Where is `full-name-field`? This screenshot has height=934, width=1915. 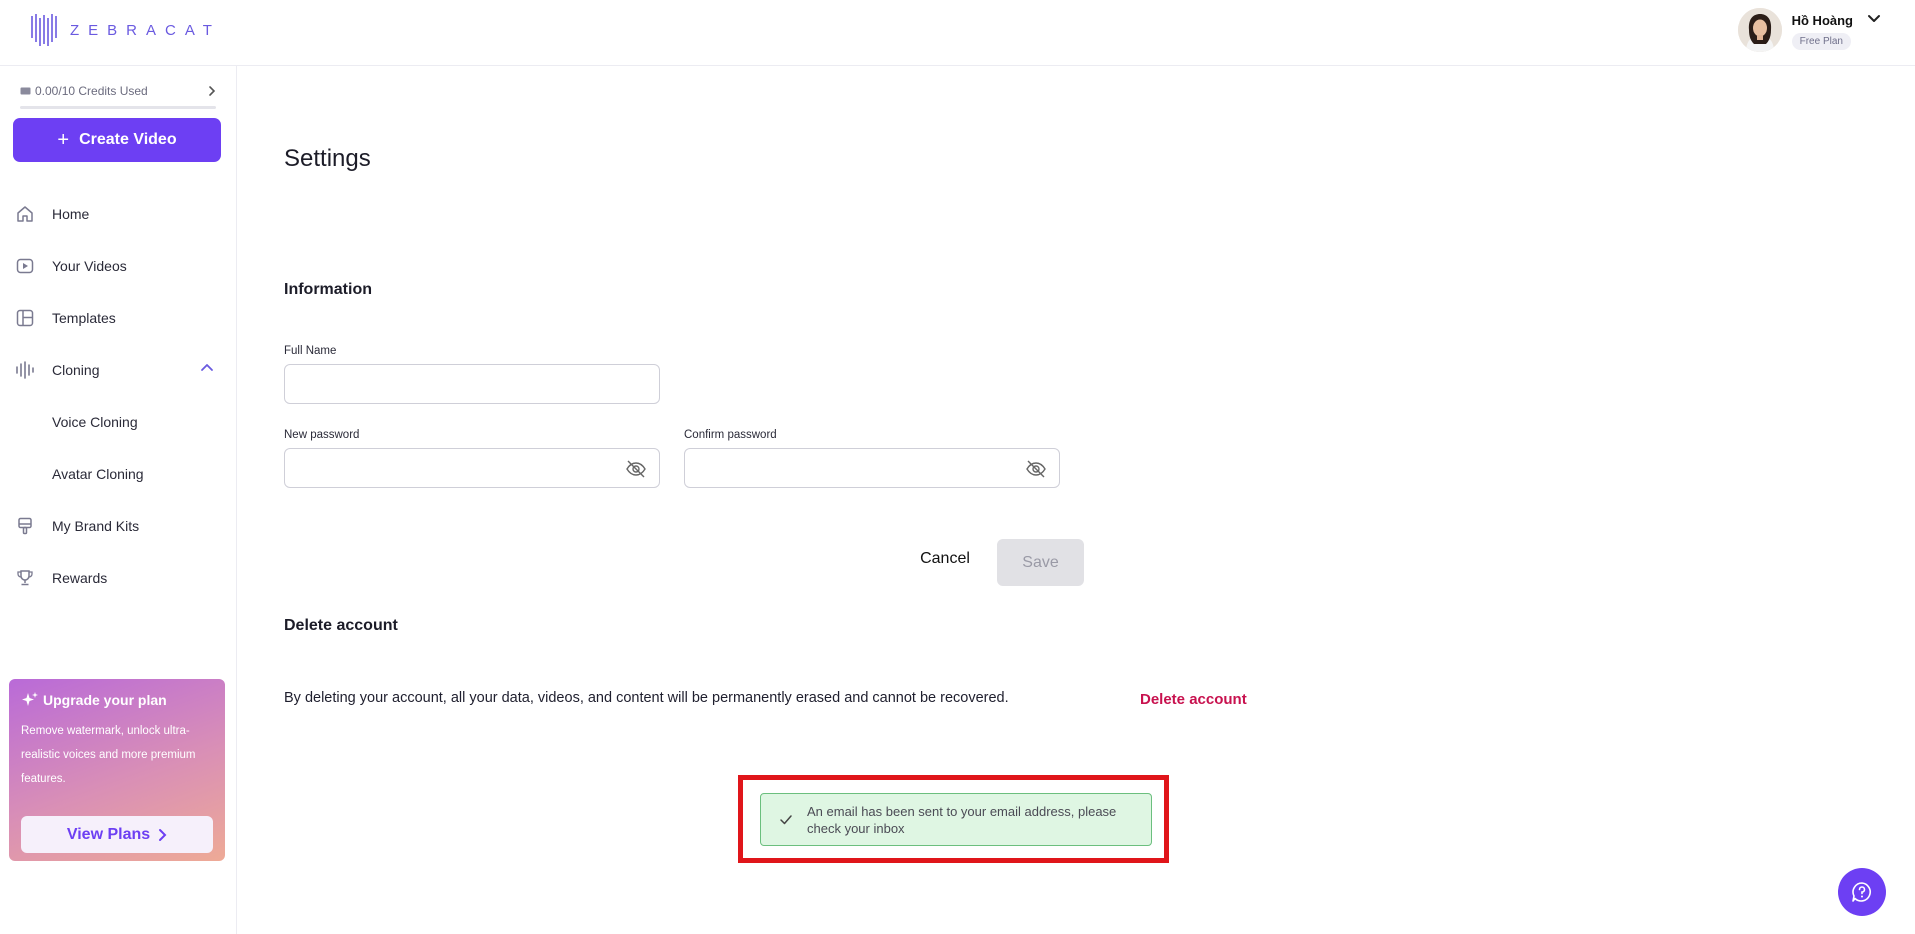 full-name-field is located at coordinates (472, 384).